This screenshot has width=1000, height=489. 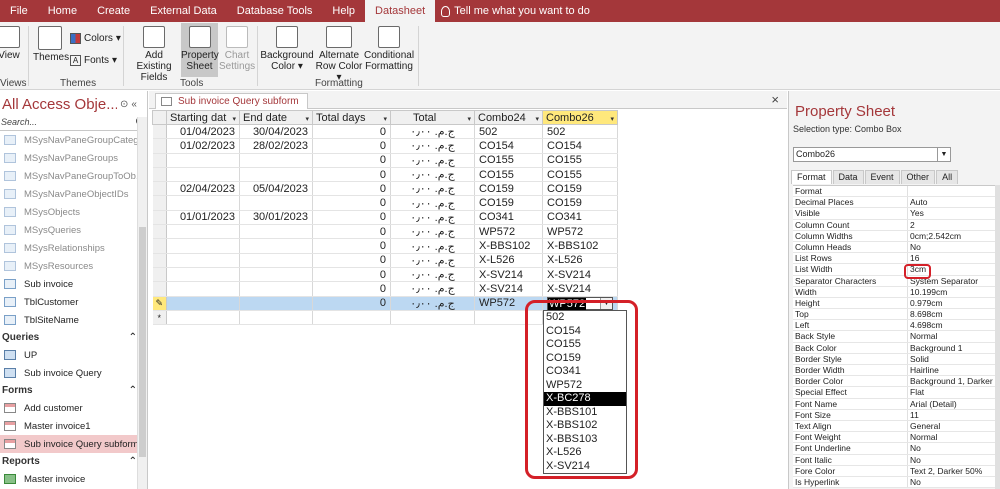 I want to click on property-row: Column Count 2, so click(x=894, y=225).